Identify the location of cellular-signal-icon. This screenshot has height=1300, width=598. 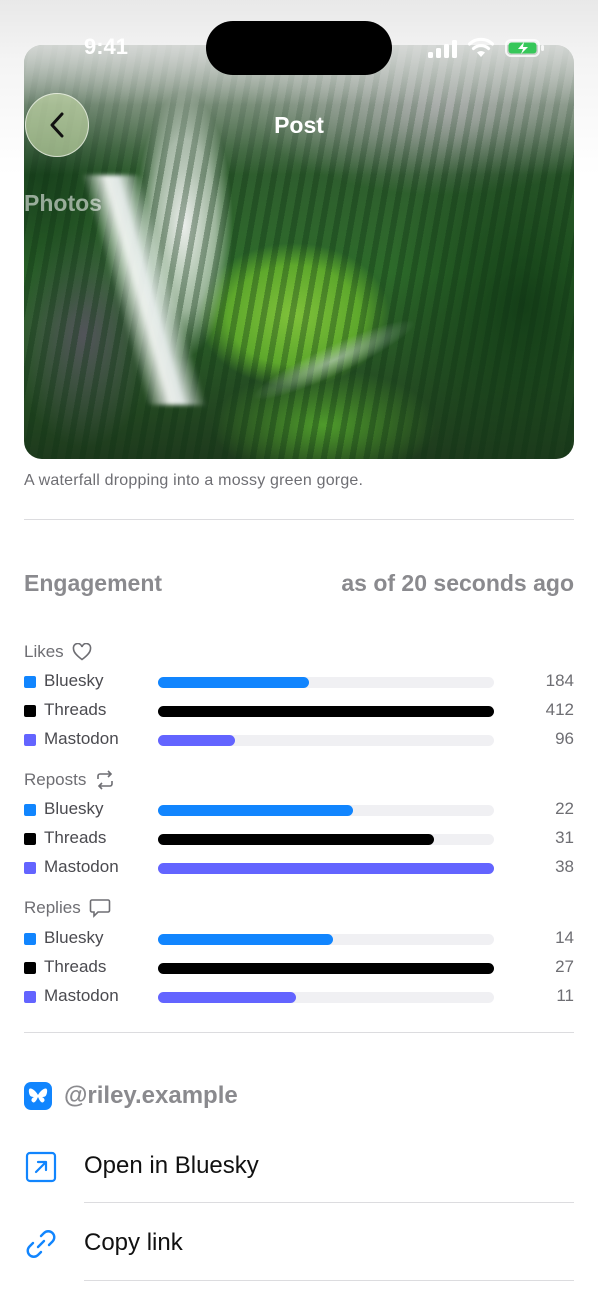
(442, 49).